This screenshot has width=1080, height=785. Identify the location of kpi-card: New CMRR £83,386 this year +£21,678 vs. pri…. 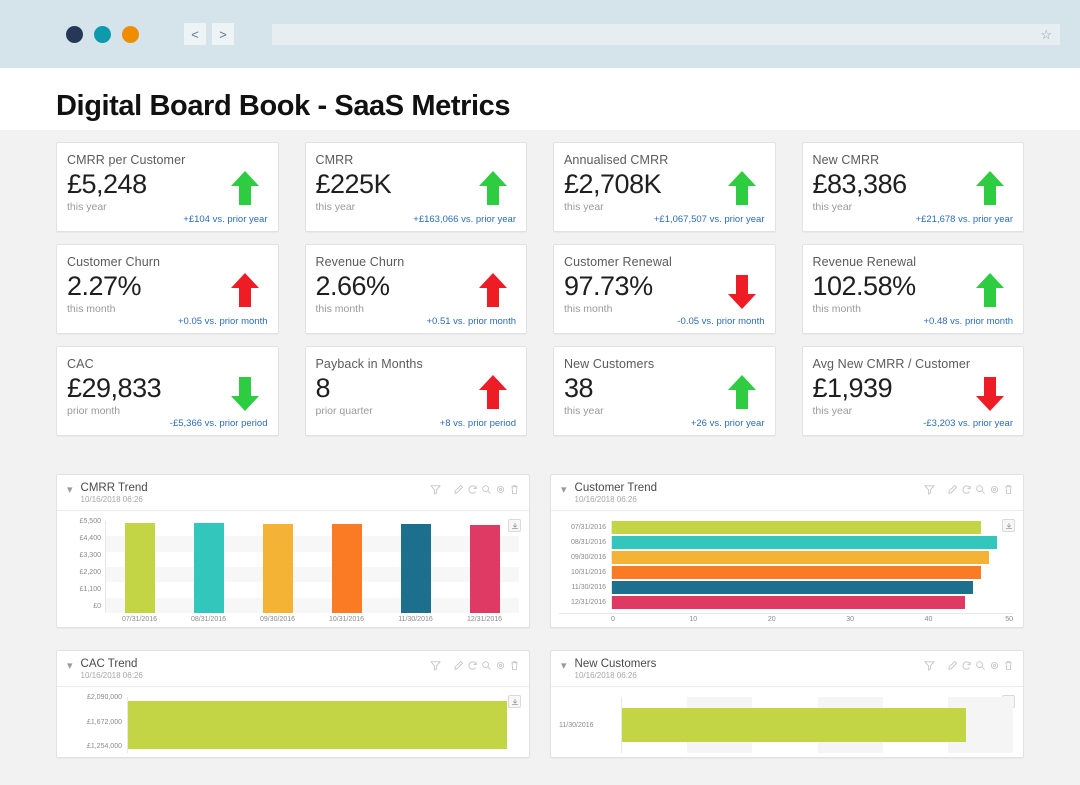
(912, 187).